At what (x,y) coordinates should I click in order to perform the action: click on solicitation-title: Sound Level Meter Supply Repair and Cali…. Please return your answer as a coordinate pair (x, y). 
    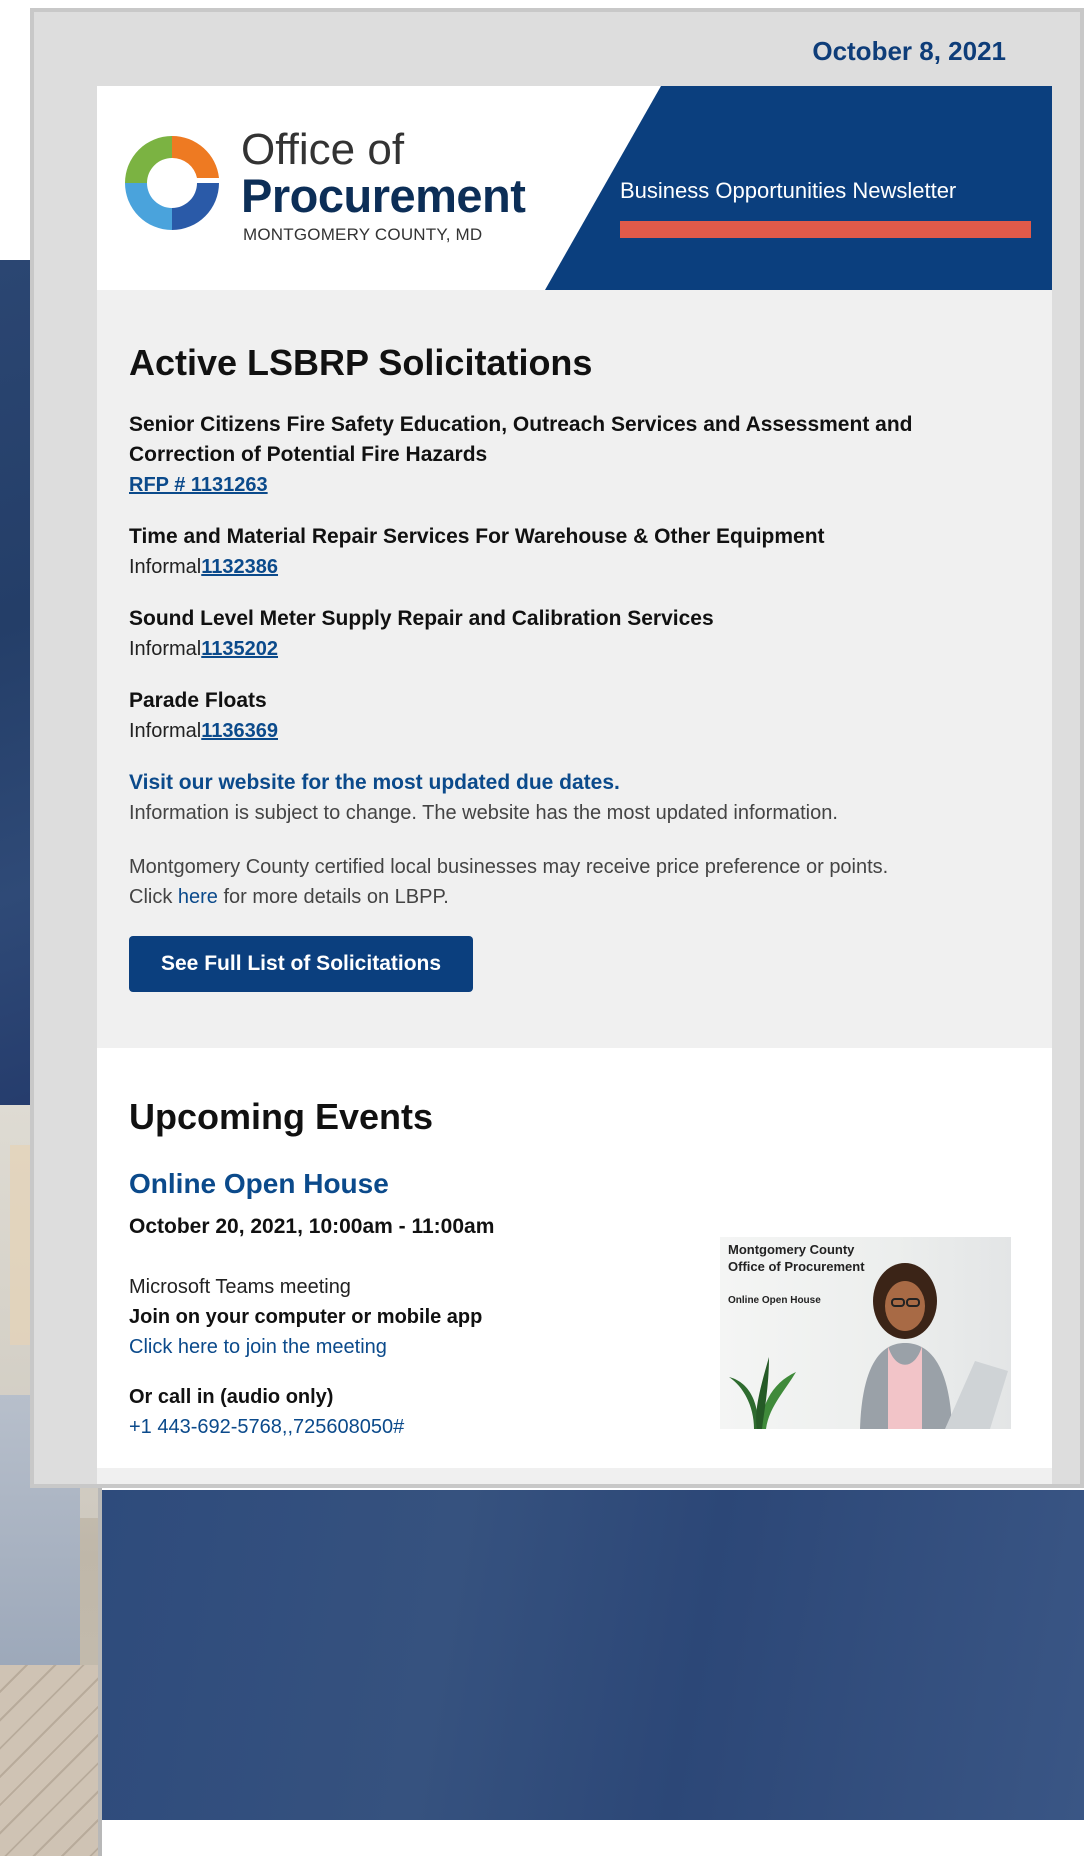
    Looking at the image, I should click on (421, 618).